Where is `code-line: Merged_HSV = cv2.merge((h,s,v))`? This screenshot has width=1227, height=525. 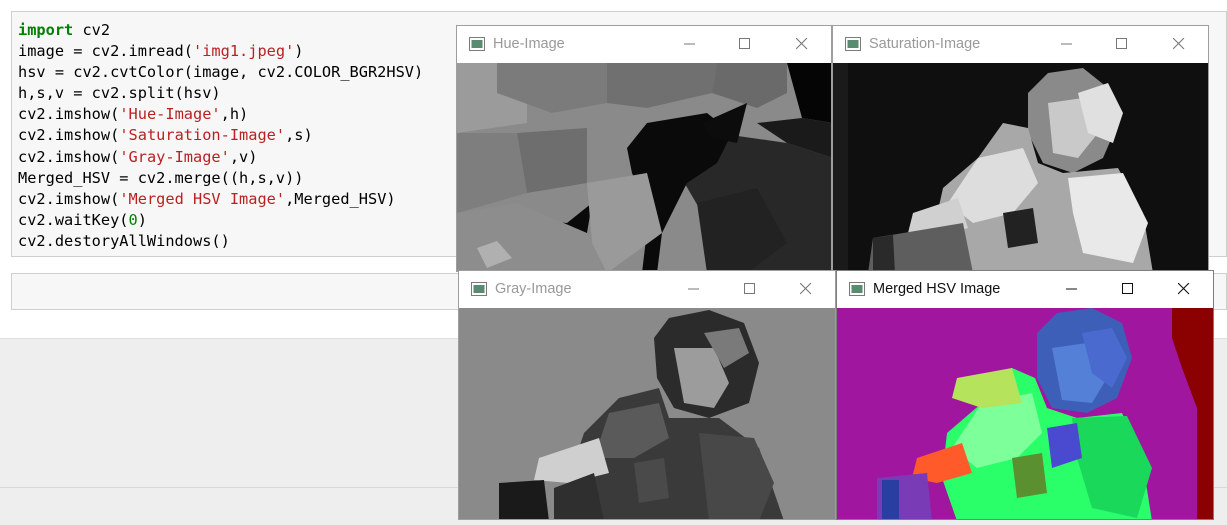 code-line: Merged_HSV = cv2.merge((h,s,v)) is located at coordinates (161, 178).